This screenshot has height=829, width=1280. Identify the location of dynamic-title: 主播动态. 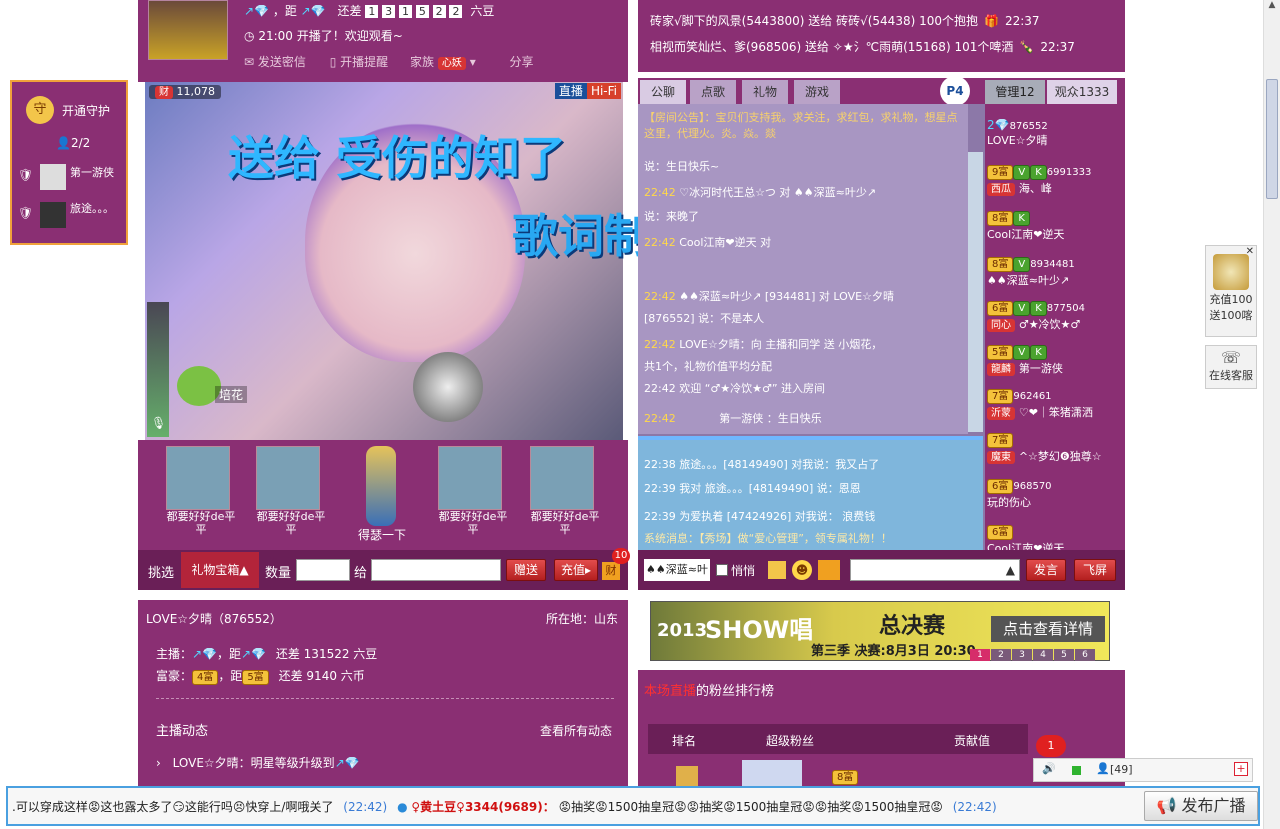
(182, 731).